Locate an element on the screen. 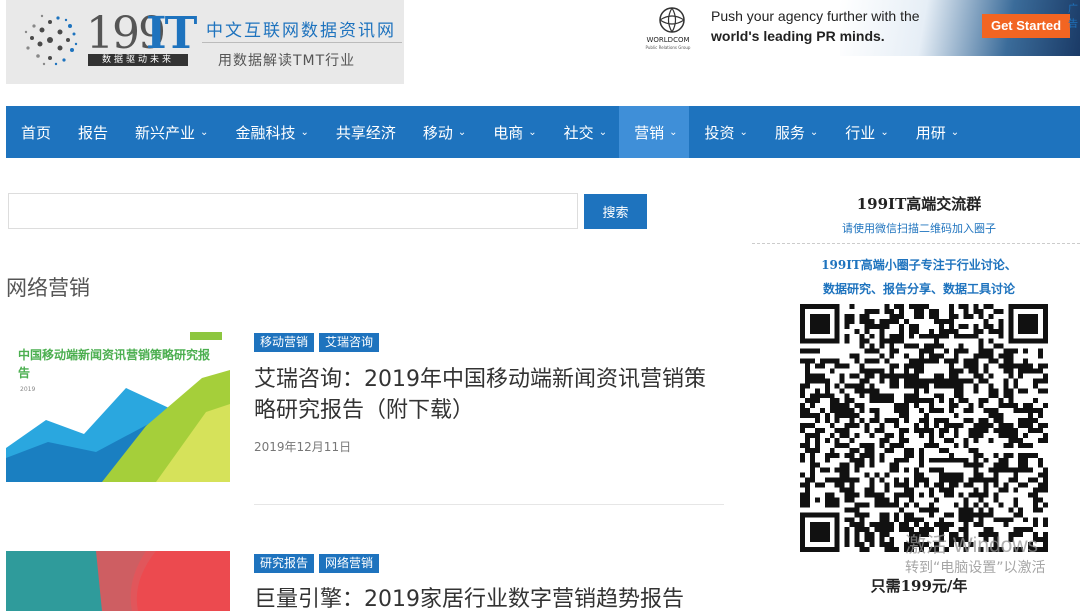 The width and height of the screenshot is (1080, 615). article-tags: 移动营销 艾瑞咨询 is located at coordinates (317, 342).